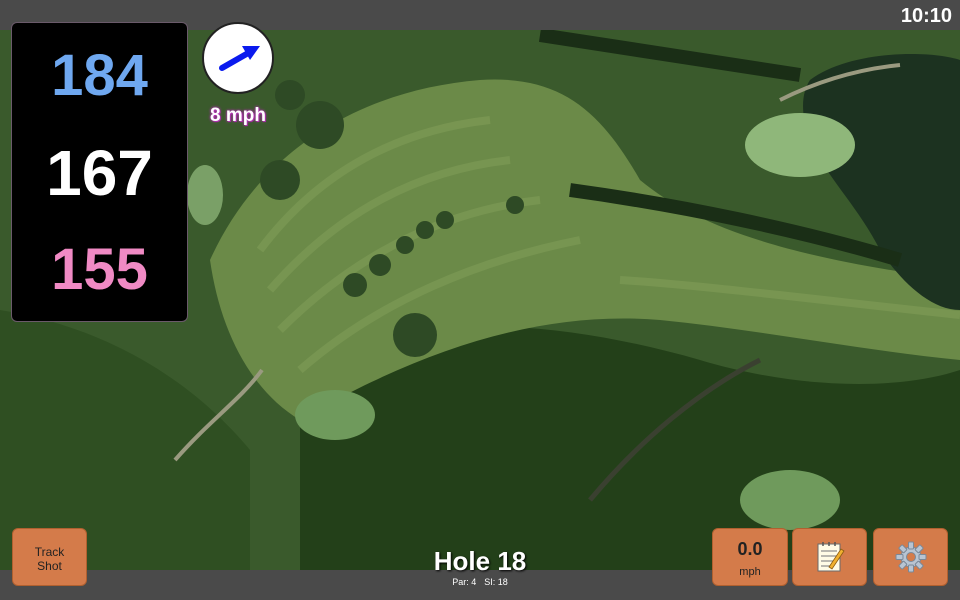 Image resolution: width=960 pixels, height=600 pixels. What do you see at coordinates (49, 566) in the screenshot?
I see `track-shot-label-line2: Shot` at bounding box center [49, 566].